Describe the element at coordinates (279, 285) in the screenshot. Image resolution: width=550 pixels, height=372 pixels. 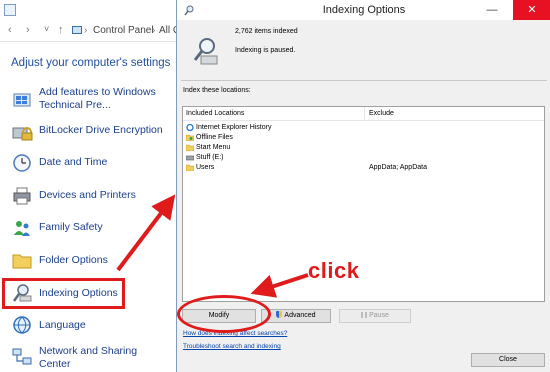
I see `annotation-arrow-to-modify` at that location.